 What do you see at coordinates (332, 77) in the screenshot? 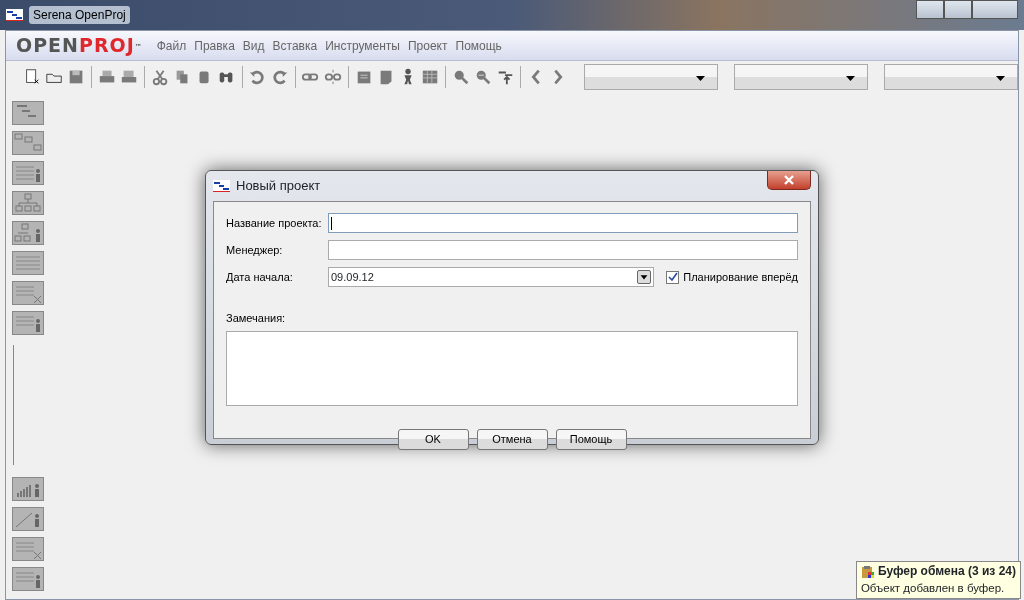
I see `unlink-icon` at bounding box center [332, 77].